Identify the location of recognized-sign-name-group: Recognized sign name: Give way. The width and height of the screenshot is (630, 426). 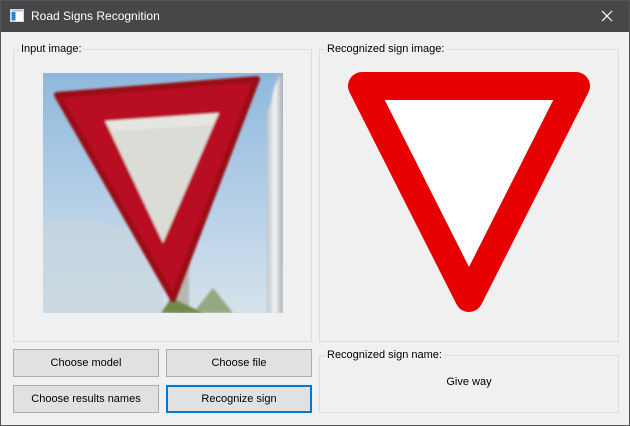
(469, 381).